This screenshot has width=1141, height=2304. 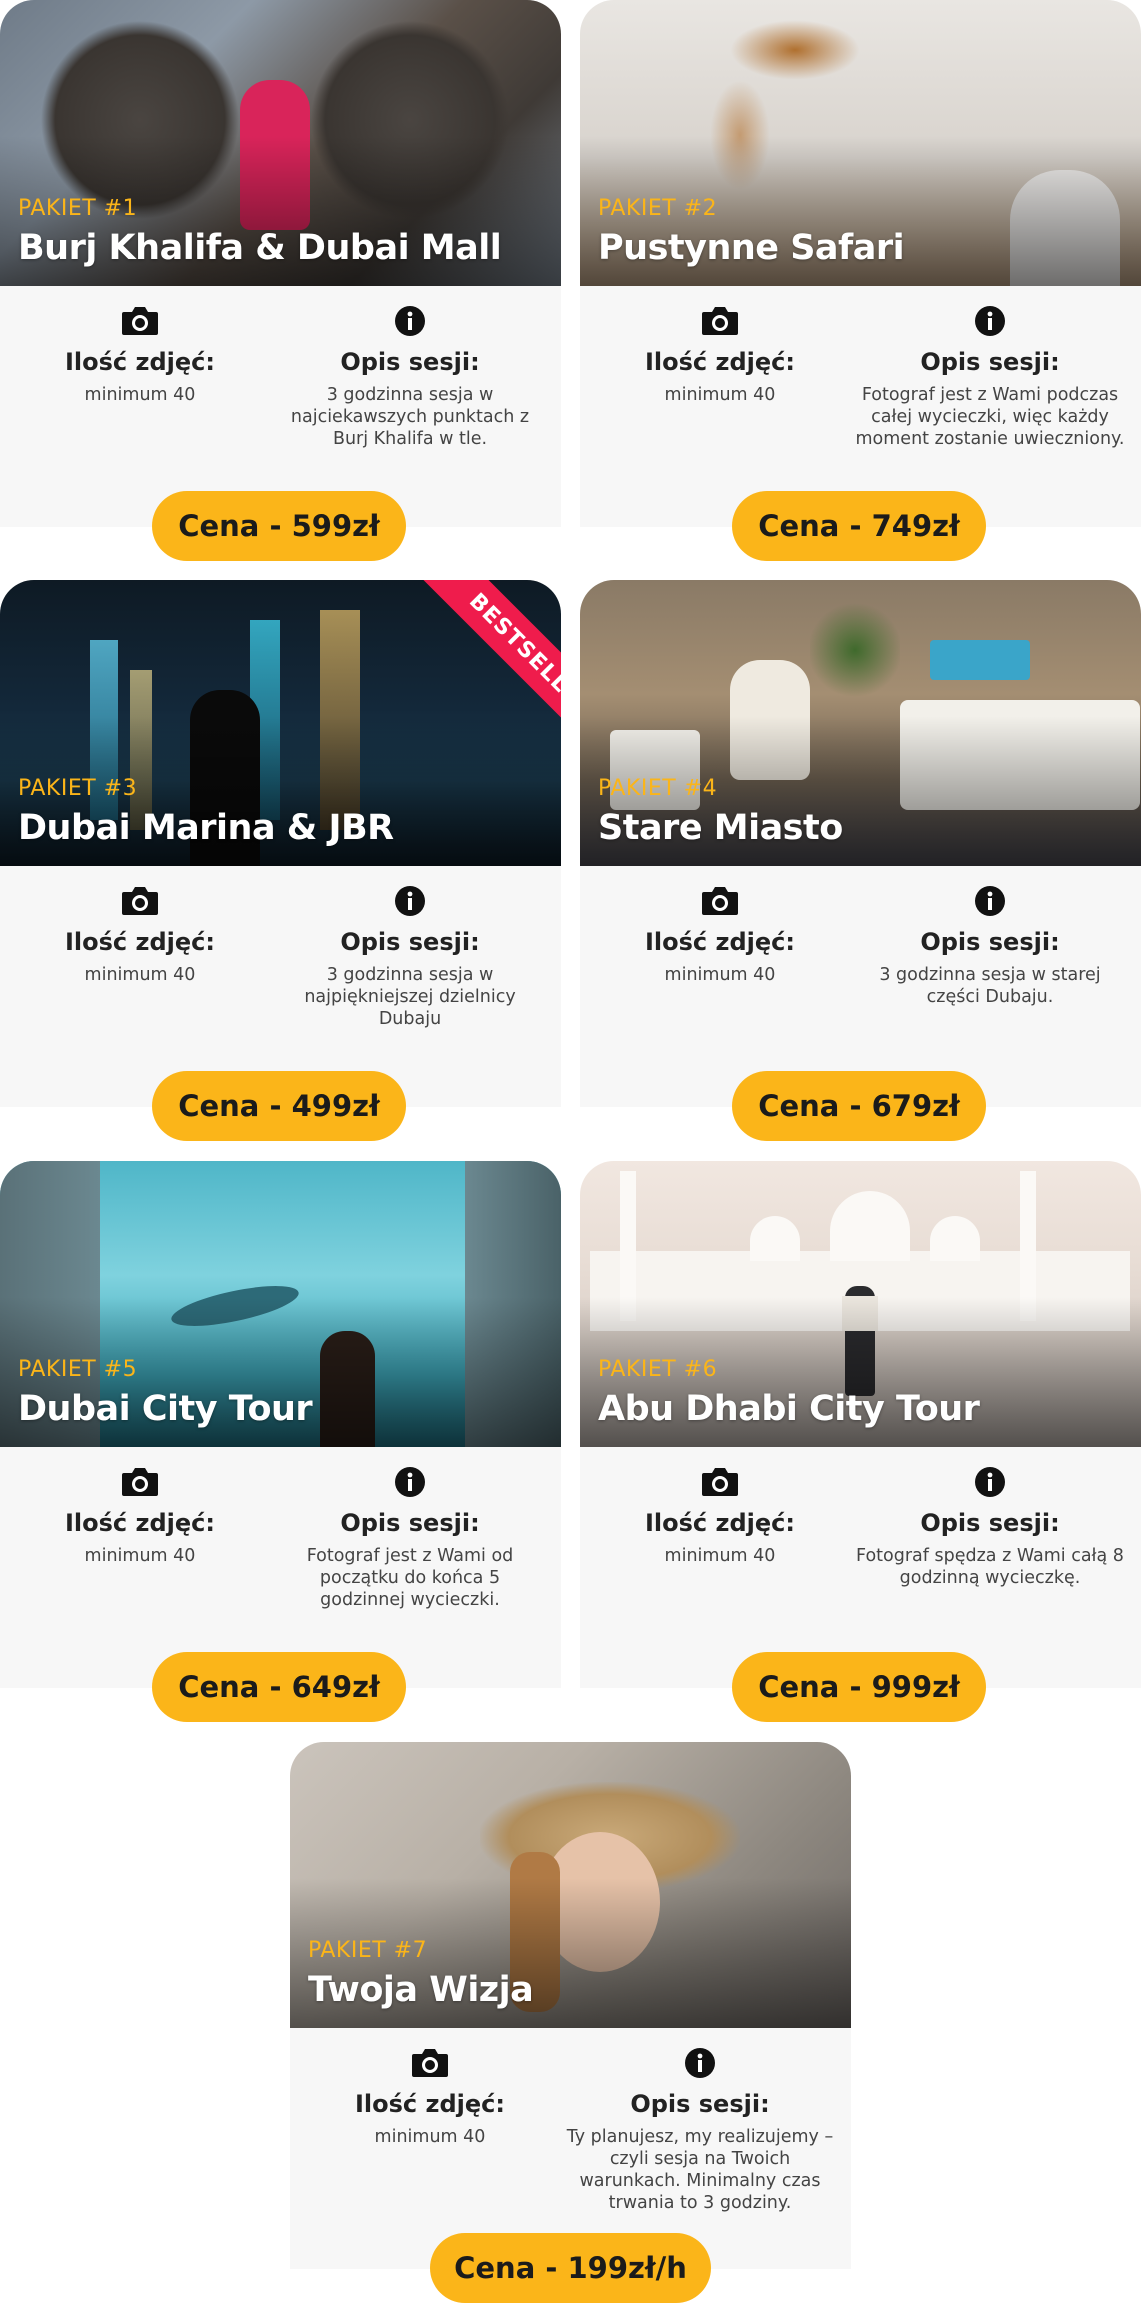 I want to click on package-number: PAKIET #4, so click(x=658, y=788).